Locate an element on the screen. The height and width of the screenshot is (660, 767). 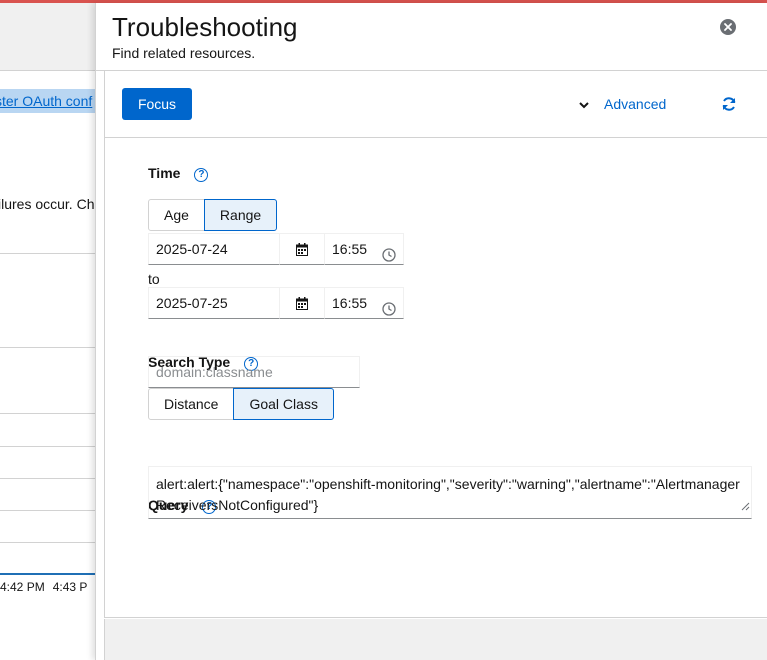
to-label: to is located at coordinates (154, 279).